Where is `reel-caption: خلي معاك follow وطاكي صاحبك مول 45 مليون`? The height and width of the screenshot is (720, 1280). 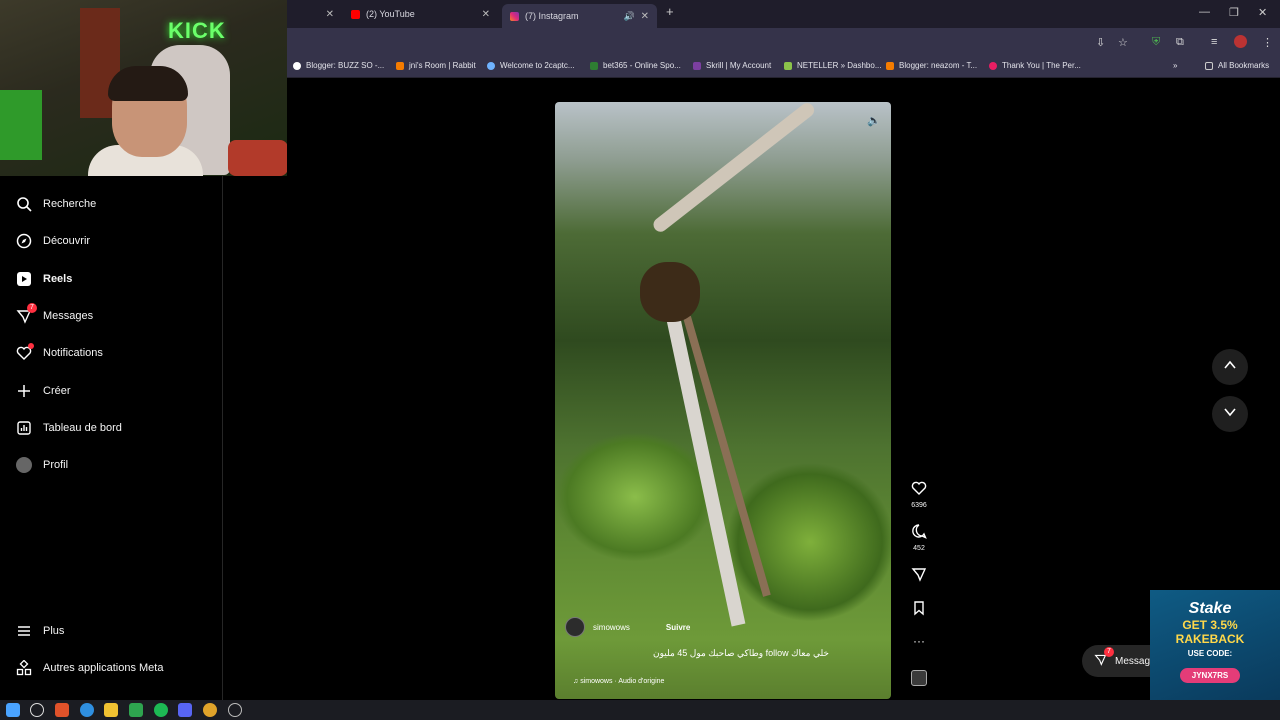
reel-caption: خلي معاك follow وطاكي صاحبك مول 45 مليون is located at coordinates (741, 653).